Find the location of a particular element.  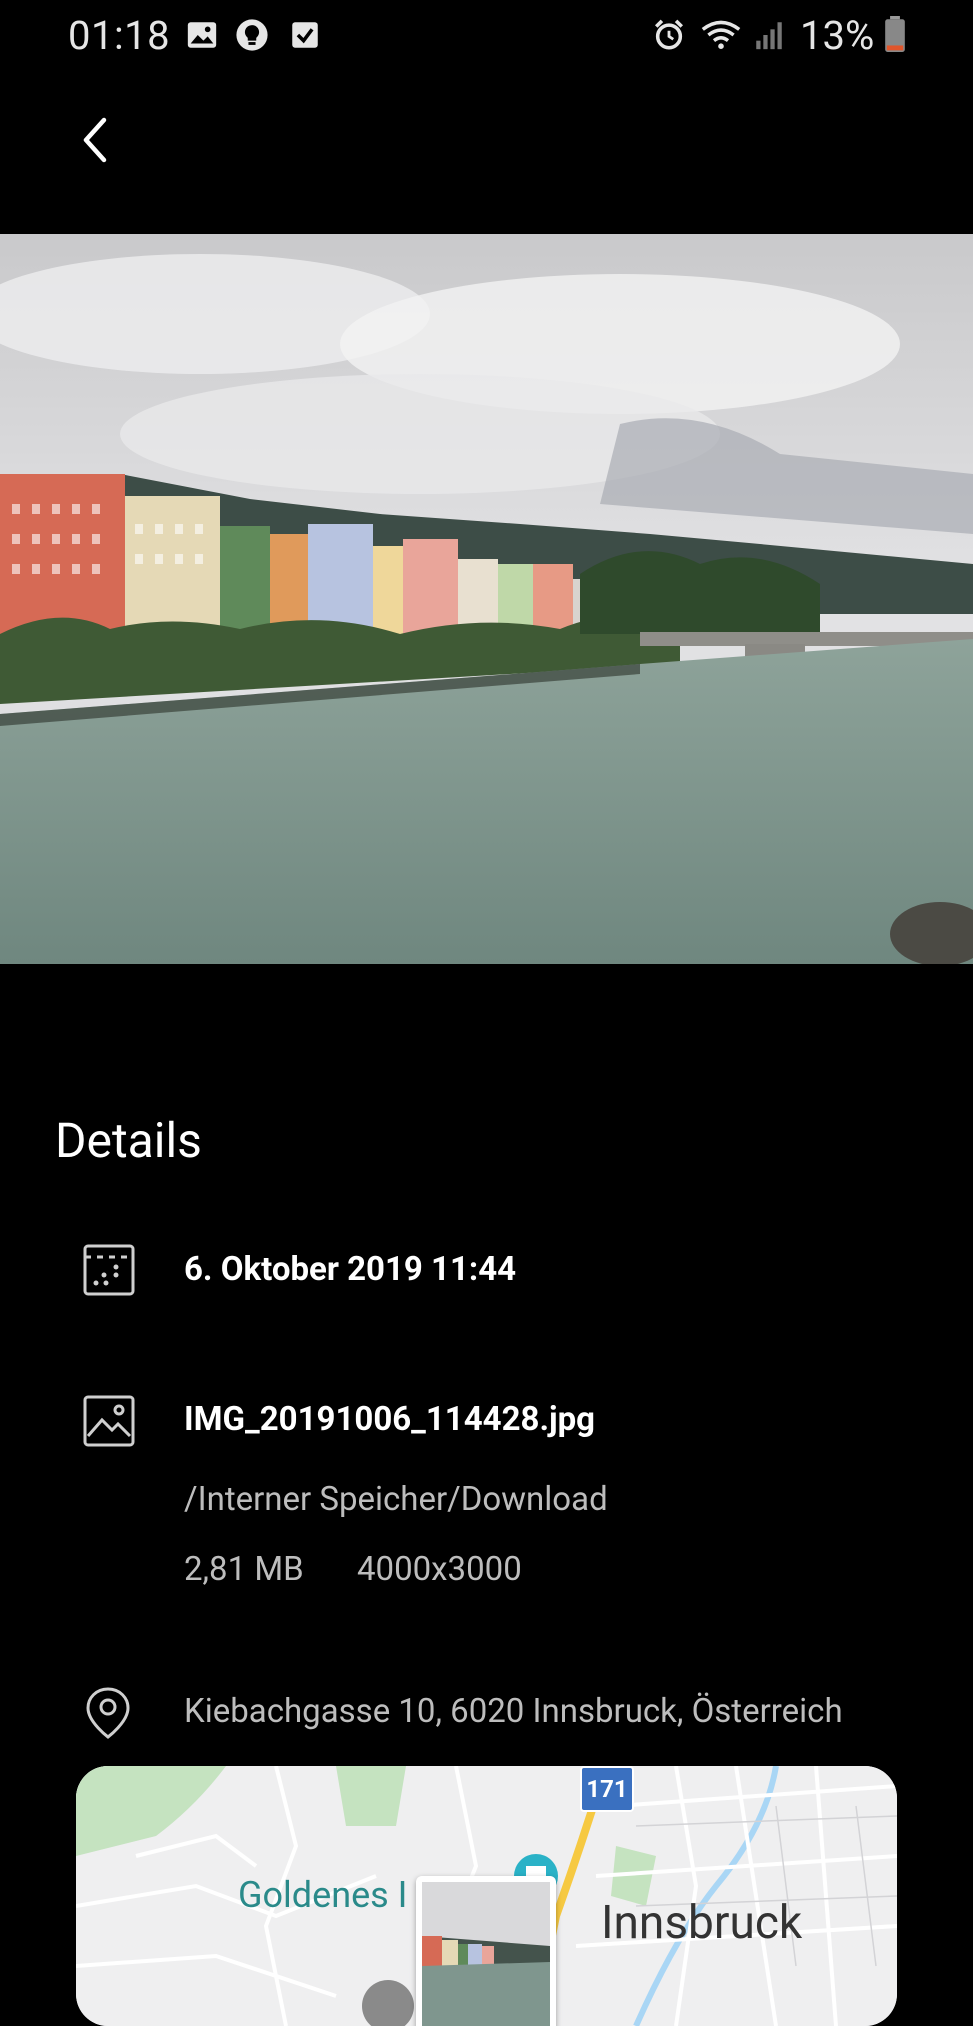

location-map: 171 Goldenes I Innsbruck is located at coordinates (486, 1896).